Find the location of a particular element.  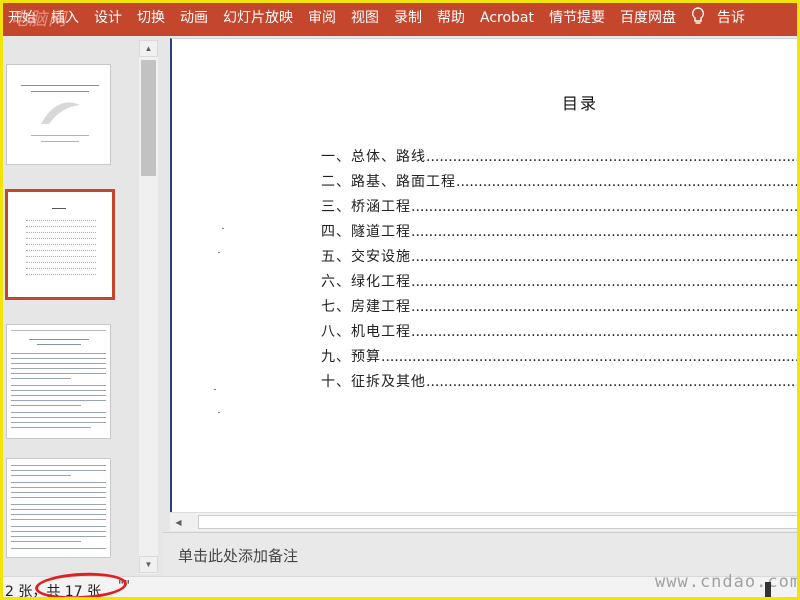

status-view-control is located at coordinates (768, 590).